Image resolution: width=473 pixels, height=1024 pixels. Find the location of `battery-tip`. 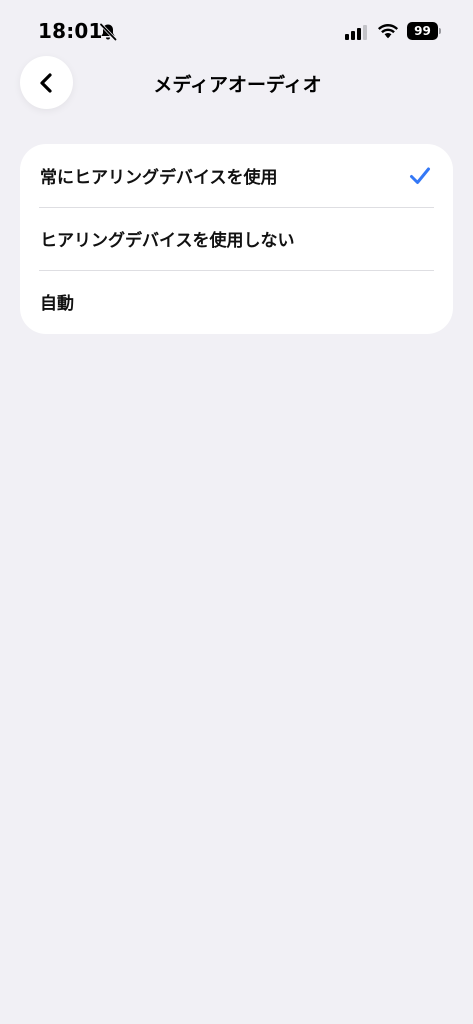

battery-tip is located at coordinates (440, 31).